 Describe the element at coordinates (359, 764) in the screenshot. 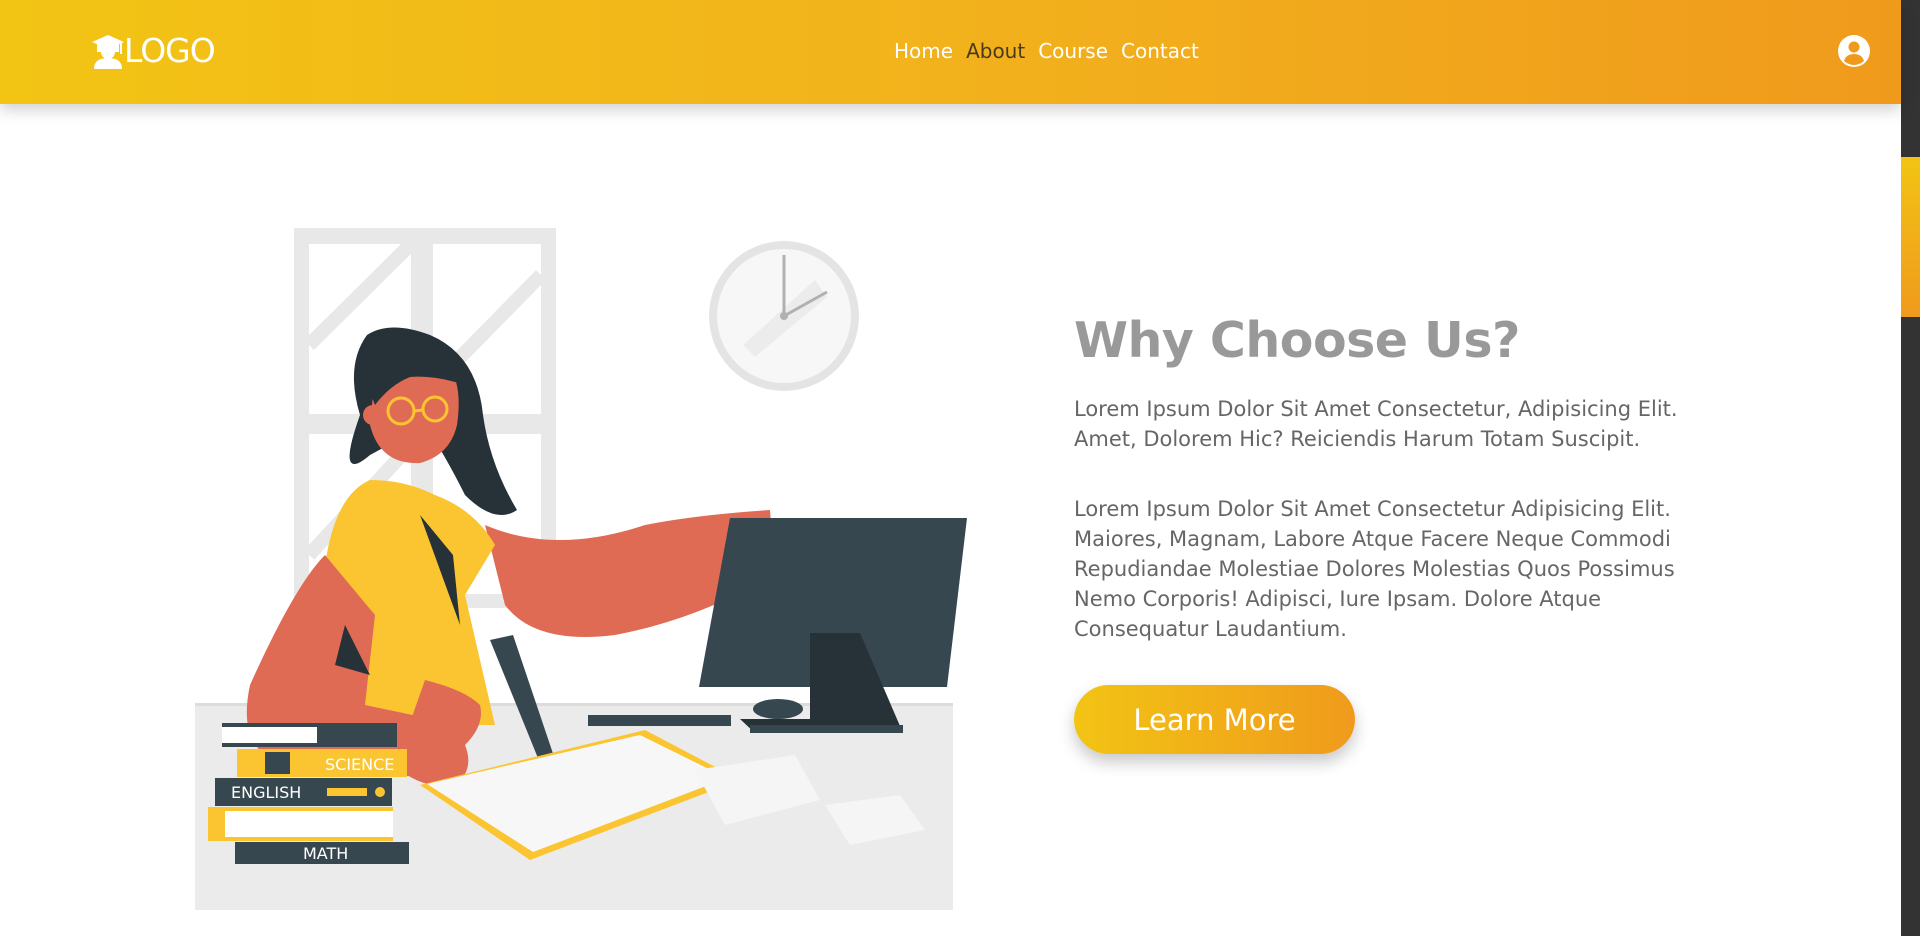

I see `book-science: SCIENCE` at that location.